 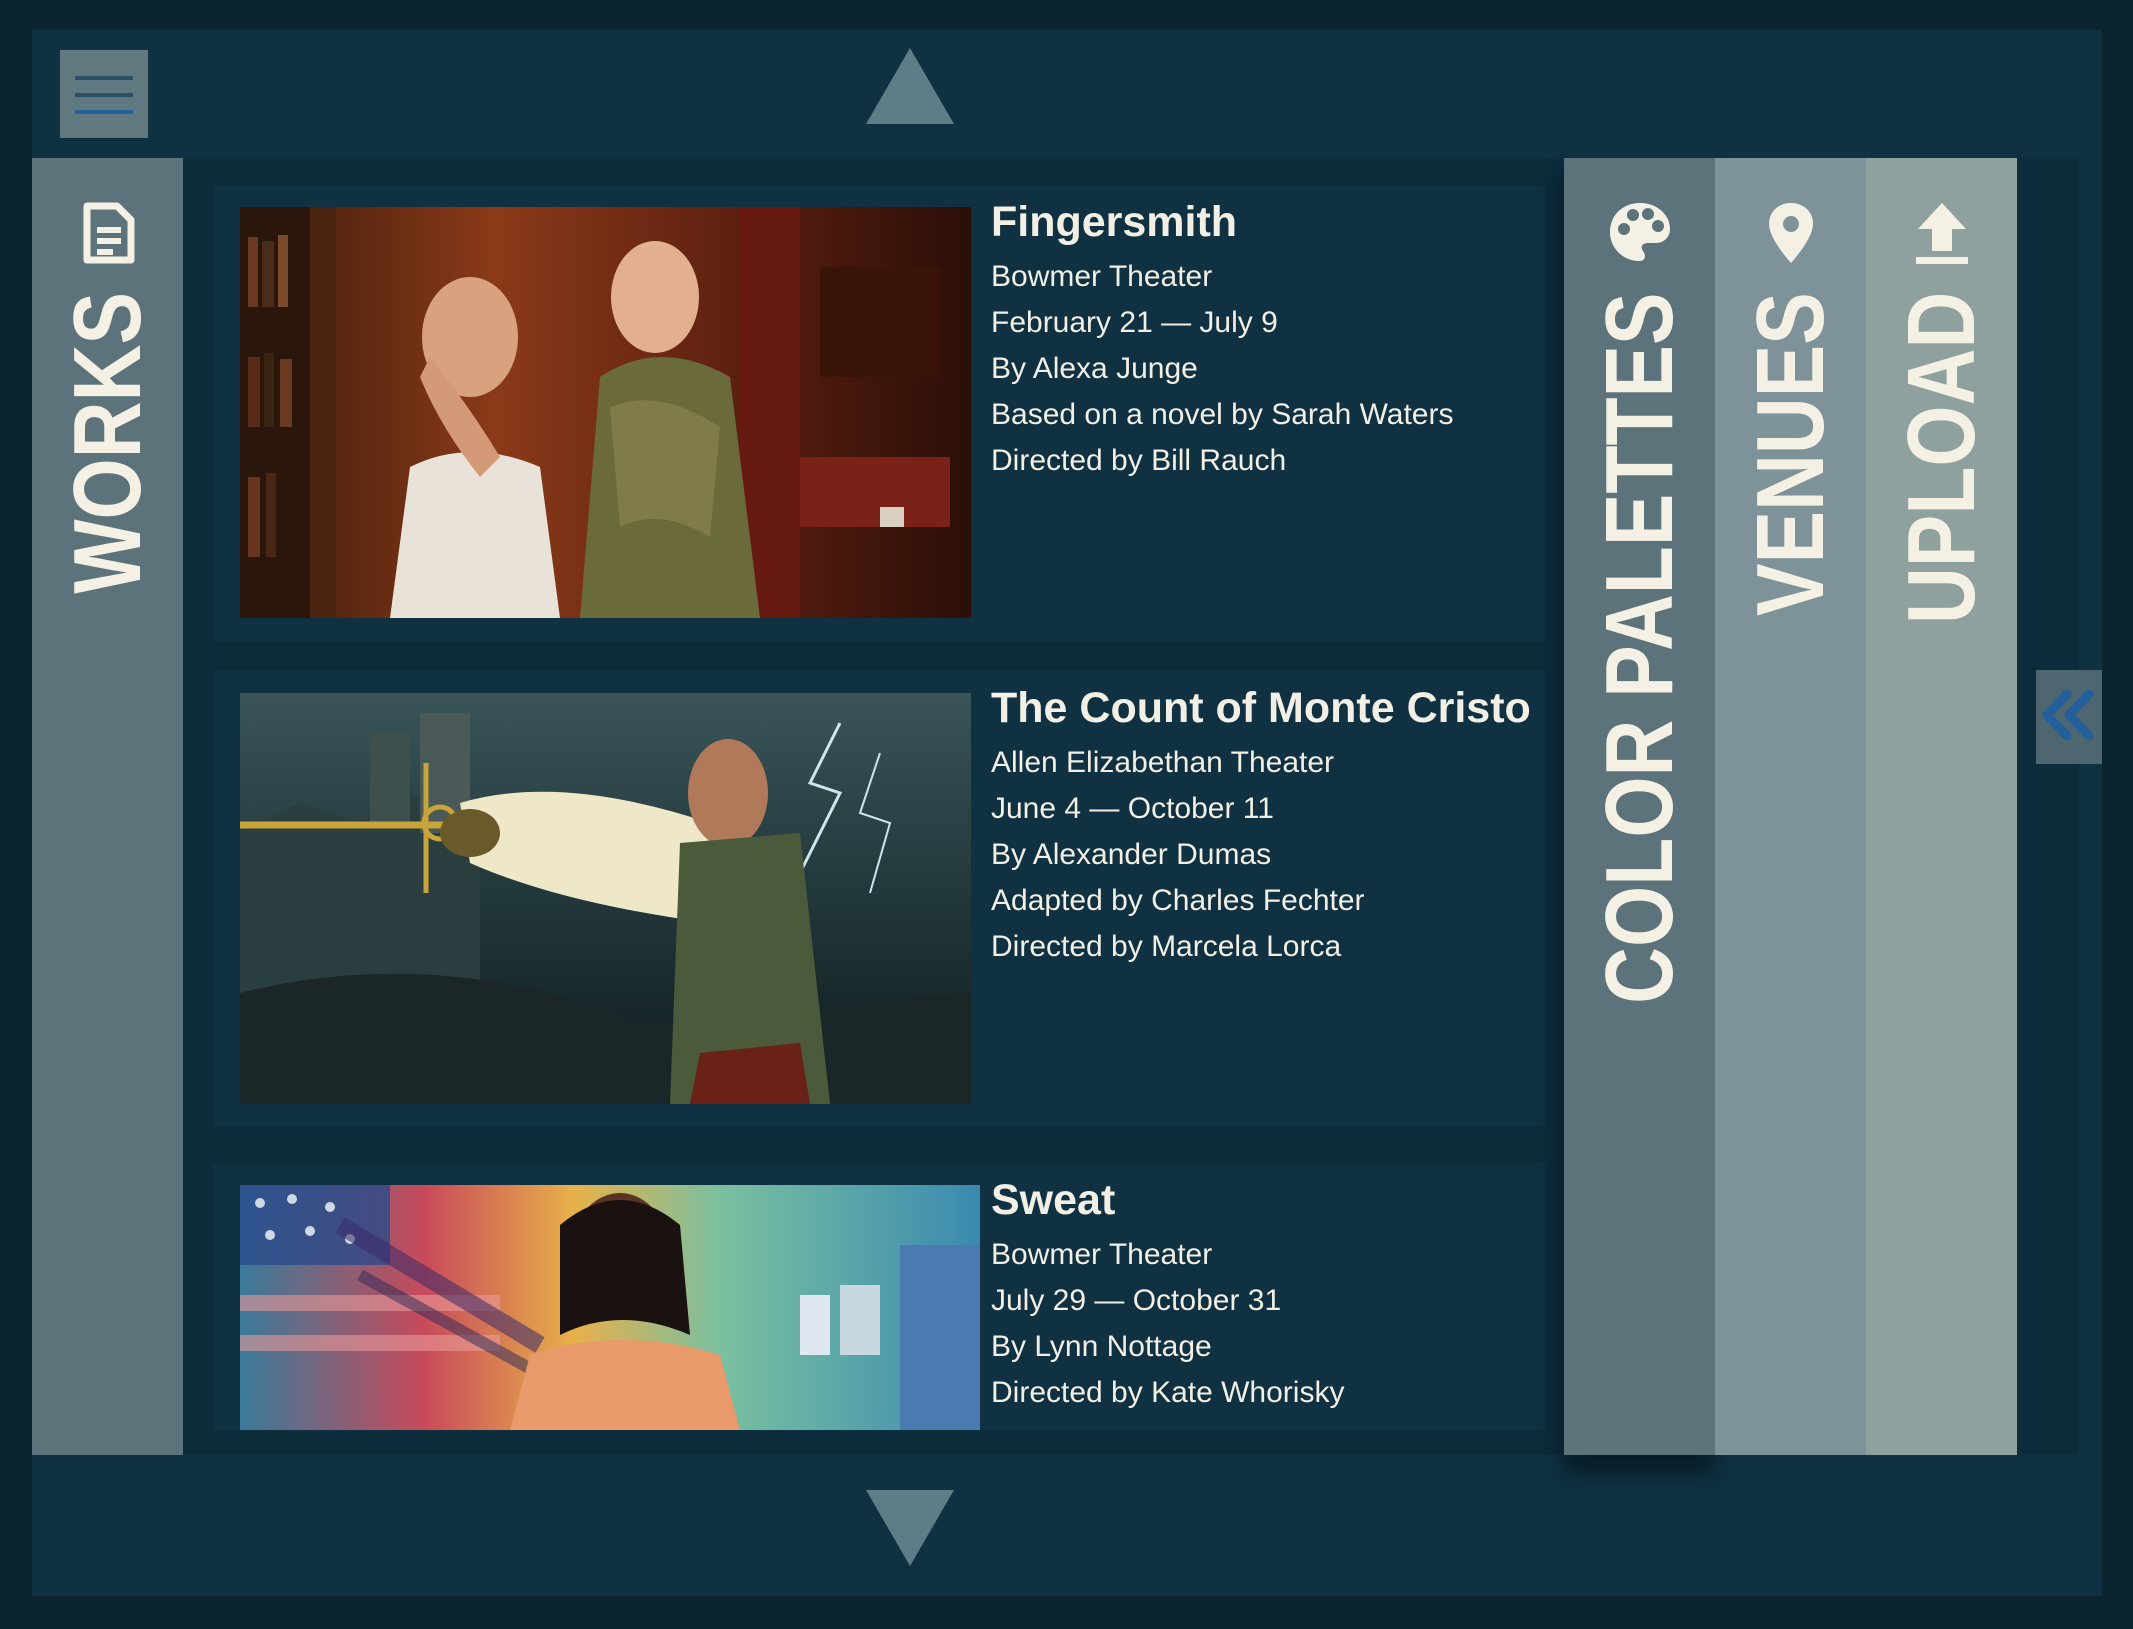 I want to click on map-pin-icon, so click(x=1791, y=233).